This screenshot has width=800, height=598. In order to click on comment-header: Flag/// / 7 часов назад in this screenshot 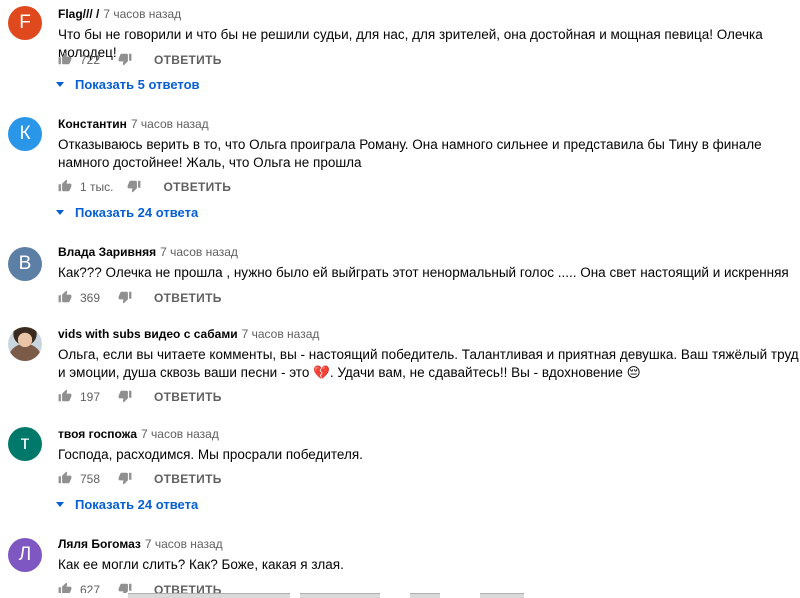, I will do `click(119, 14)`.